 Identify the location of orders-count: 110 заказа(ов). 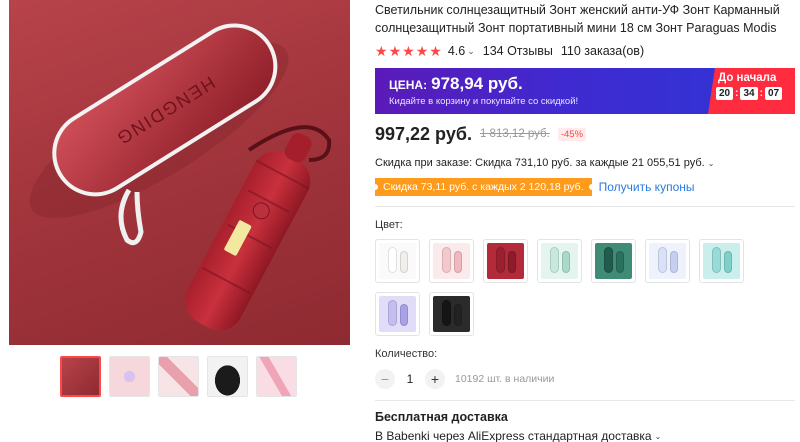
(602, 51).